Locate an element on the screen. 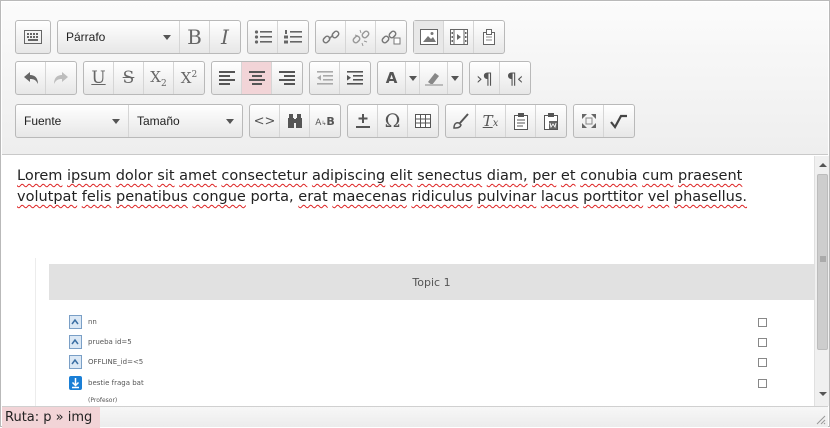 The width and height of the screenshot is (830, 428). status-bar: Ruta: p » img is located at coordinates (415, 417).